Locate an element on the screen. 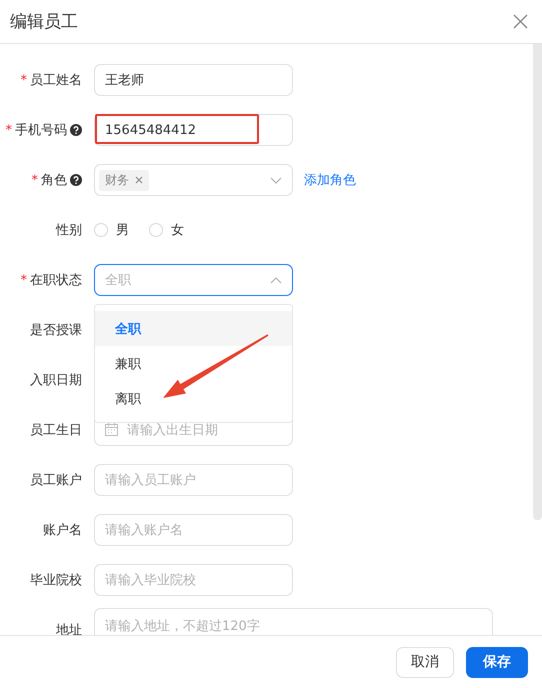 This screenshot has height=688, width=542. dropdown-option: 离职 is located at coordinates (193, 398).